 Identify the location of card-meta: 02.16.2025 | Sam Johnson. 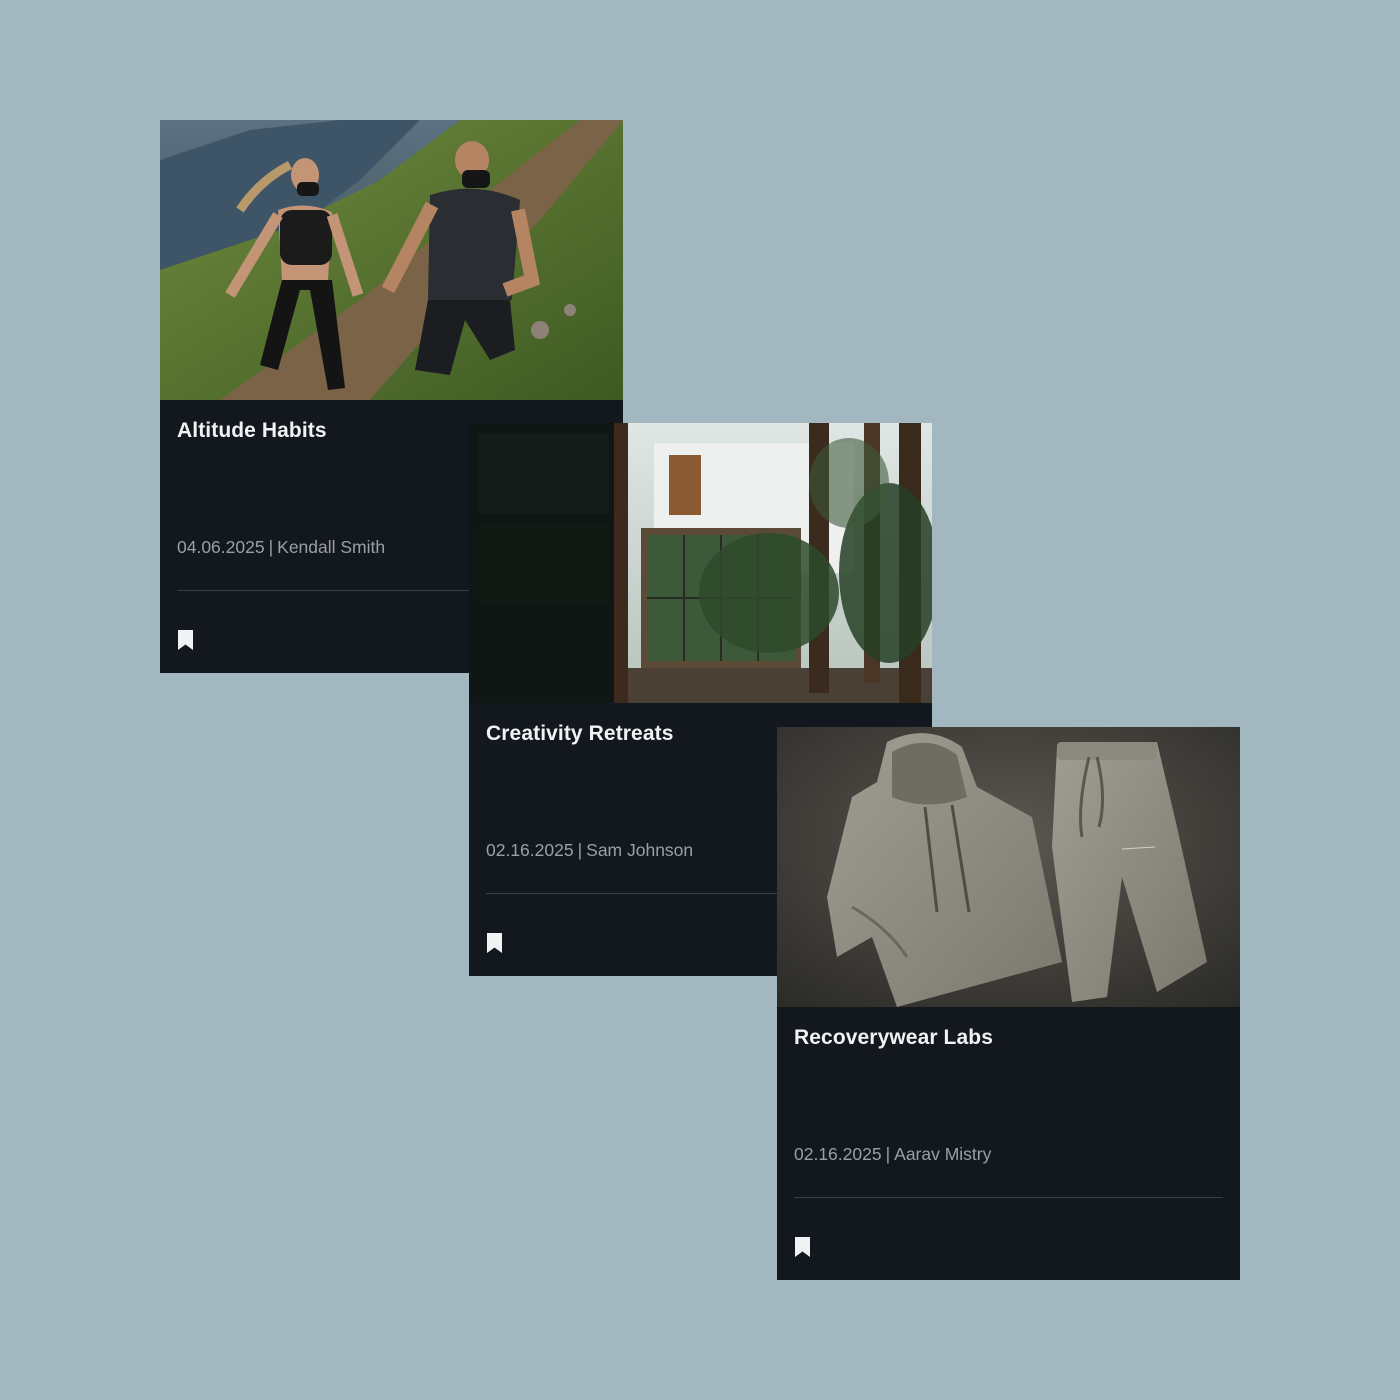
(589, 850).